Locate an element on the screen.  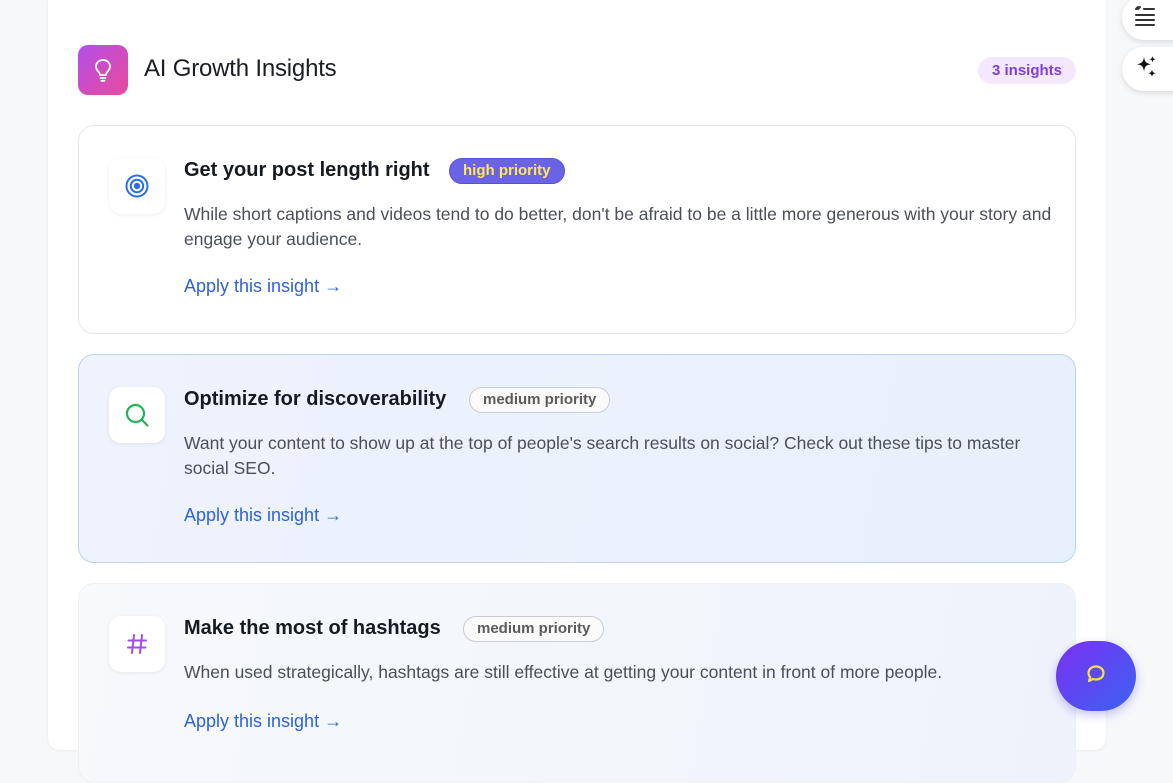
ai-sparkles-button is located at coordinates (1147, 69).